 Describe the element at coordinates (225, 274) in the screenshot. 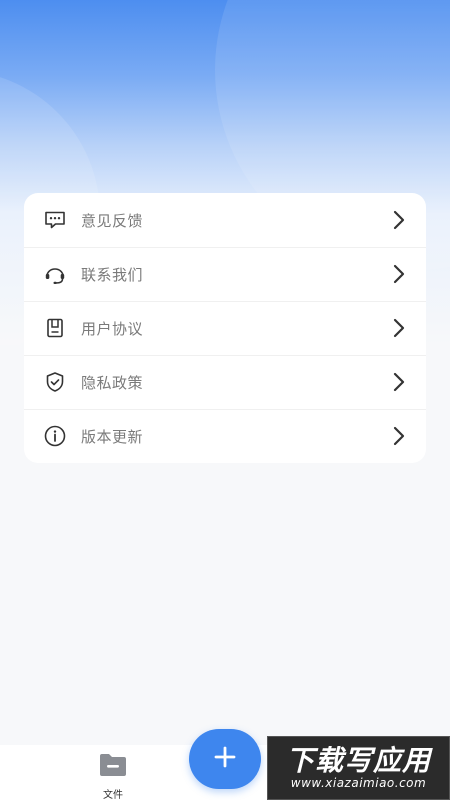

I see `menu-item-contact-us: 联系我们` at that location.